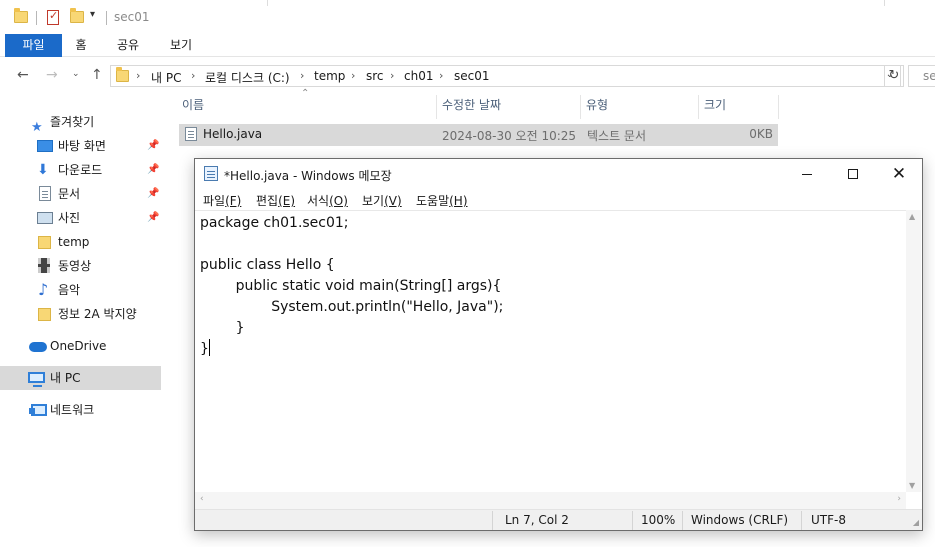 Image resolution: width=935 pixels, height=547 pixels. Describe the element at coordinates (202, 499) in the screenshot. I see `scroll-left-icon: ‹` at that location.